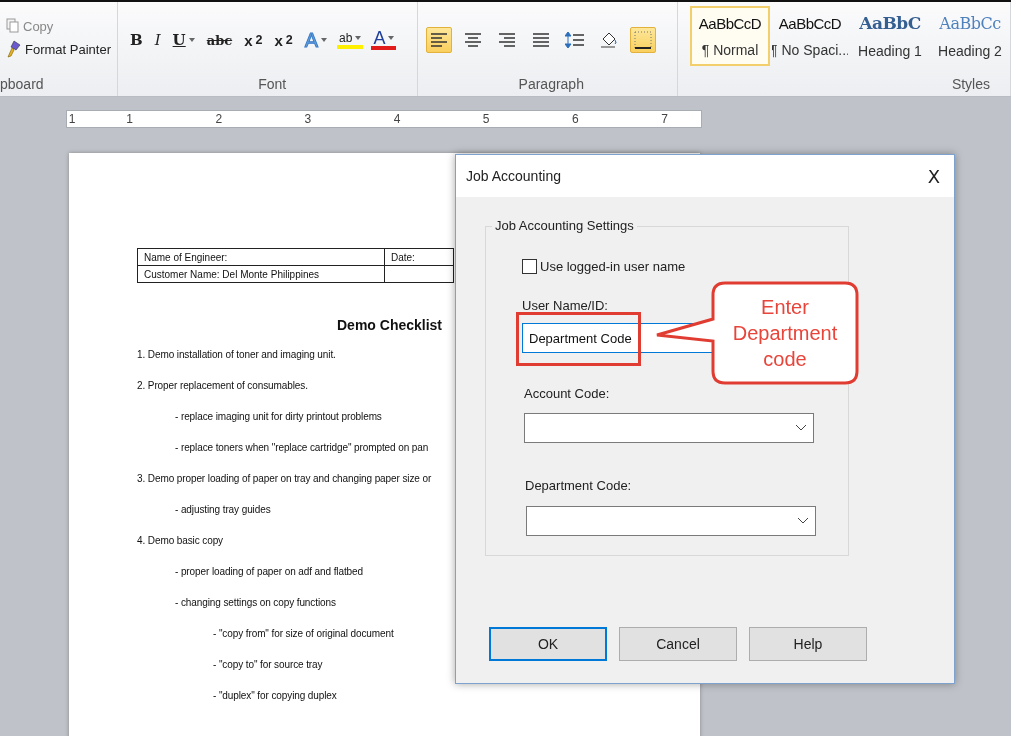 The height and width of the screenshot is (736, 1011). I want to click on document-text: 3. Demo proper loading of paper on tray and changing paper size or, so click(284, 478).